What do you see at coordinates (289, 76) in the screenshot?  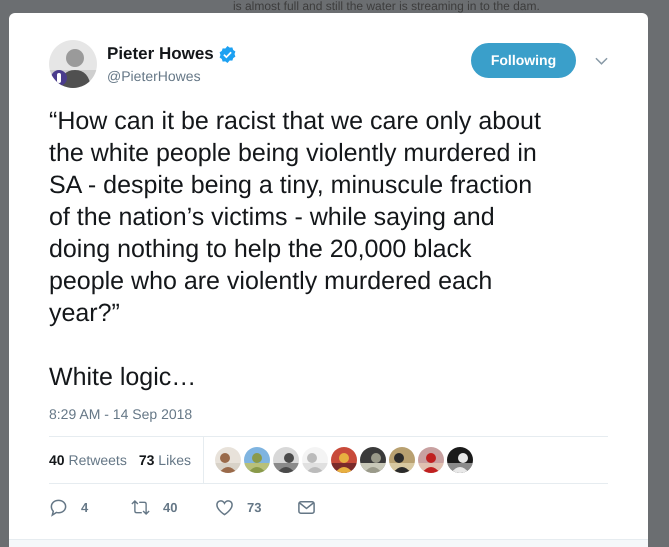 I see `author-handle: @PieterHowes` at bounding box center [289, 76].